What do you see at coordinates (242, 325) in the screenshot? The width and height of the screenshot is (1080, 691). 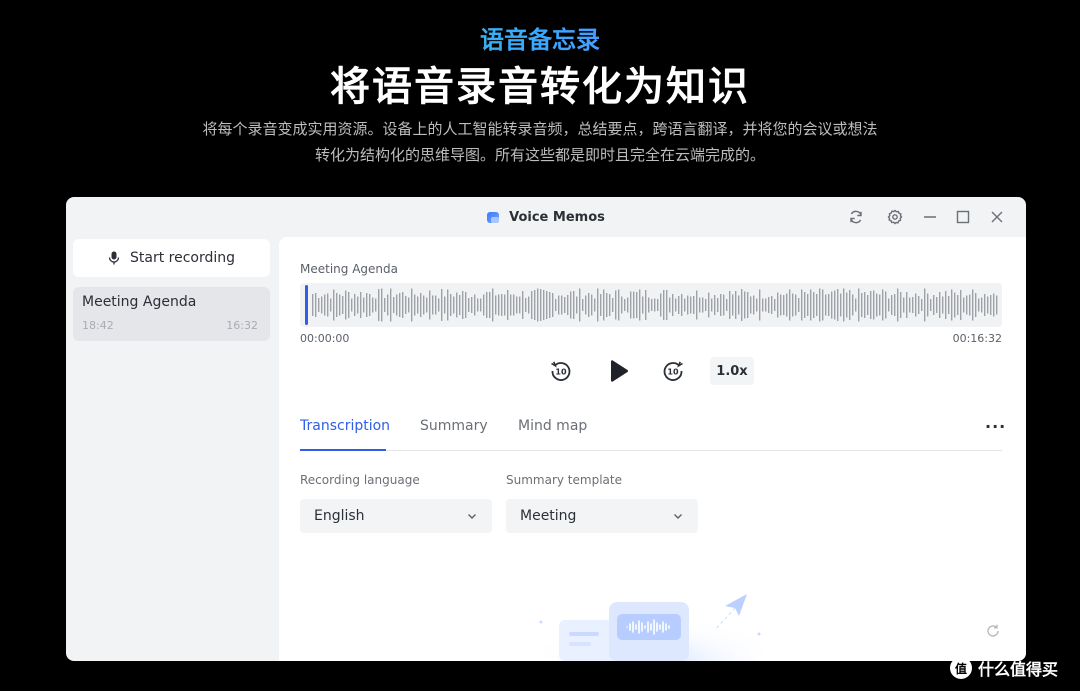 I see `recording-duration: 16:32` at bounding box center [242, 325].